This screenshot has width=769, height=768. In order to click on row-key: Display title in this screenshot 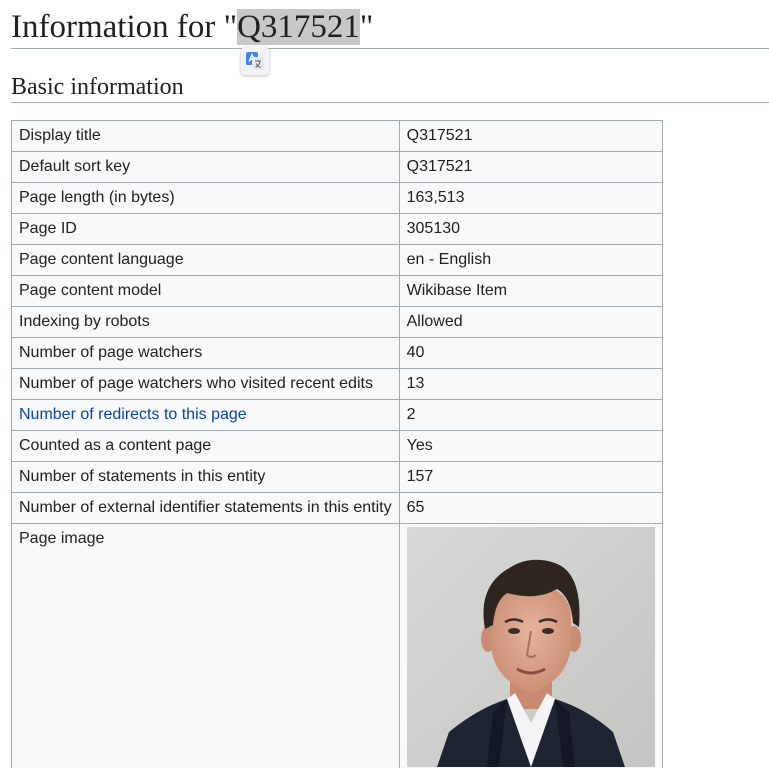, I will do `click(205, 136)`.